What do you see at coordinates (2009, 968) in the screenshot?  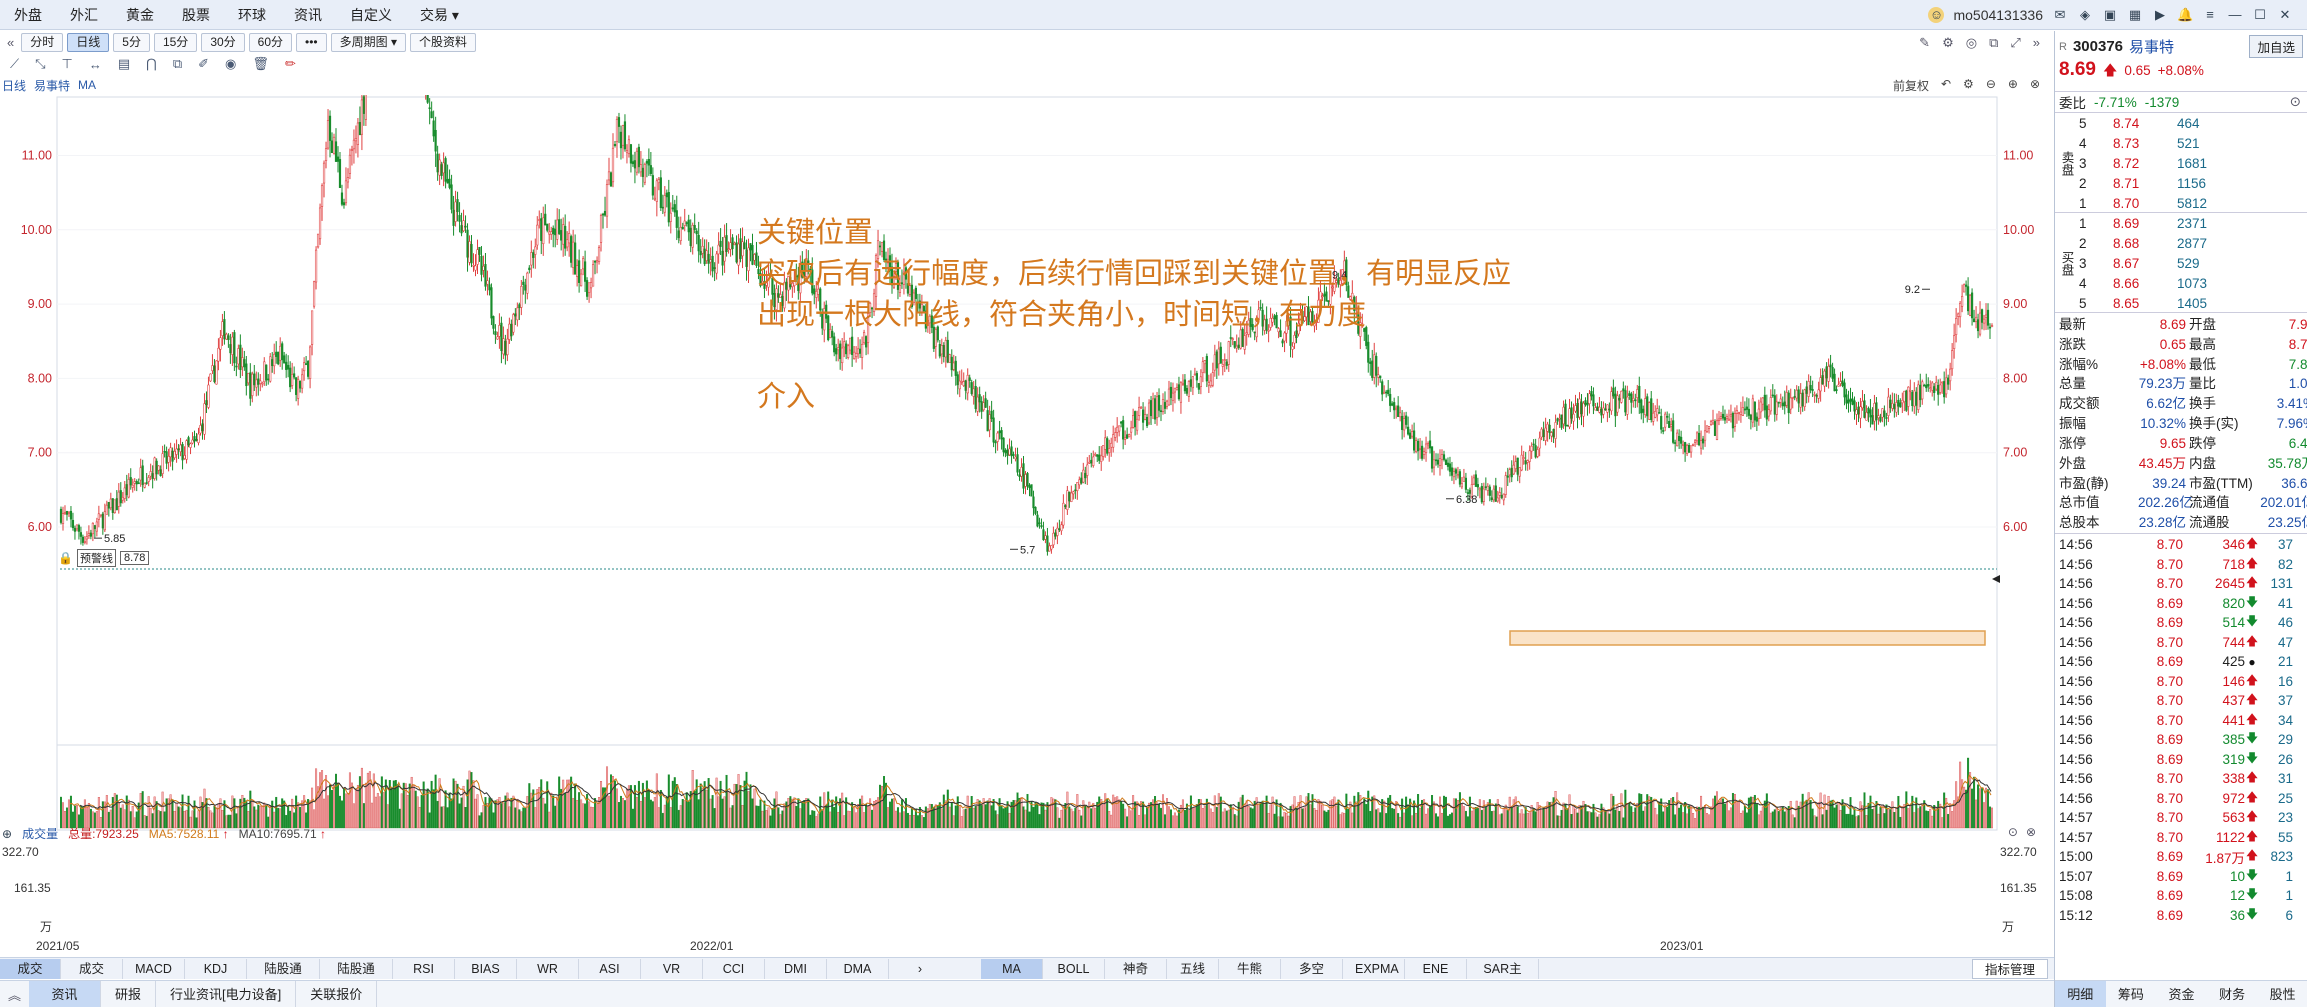 I see `indicator-manage-button: 指标管理` at bounding box center [2009, 968].